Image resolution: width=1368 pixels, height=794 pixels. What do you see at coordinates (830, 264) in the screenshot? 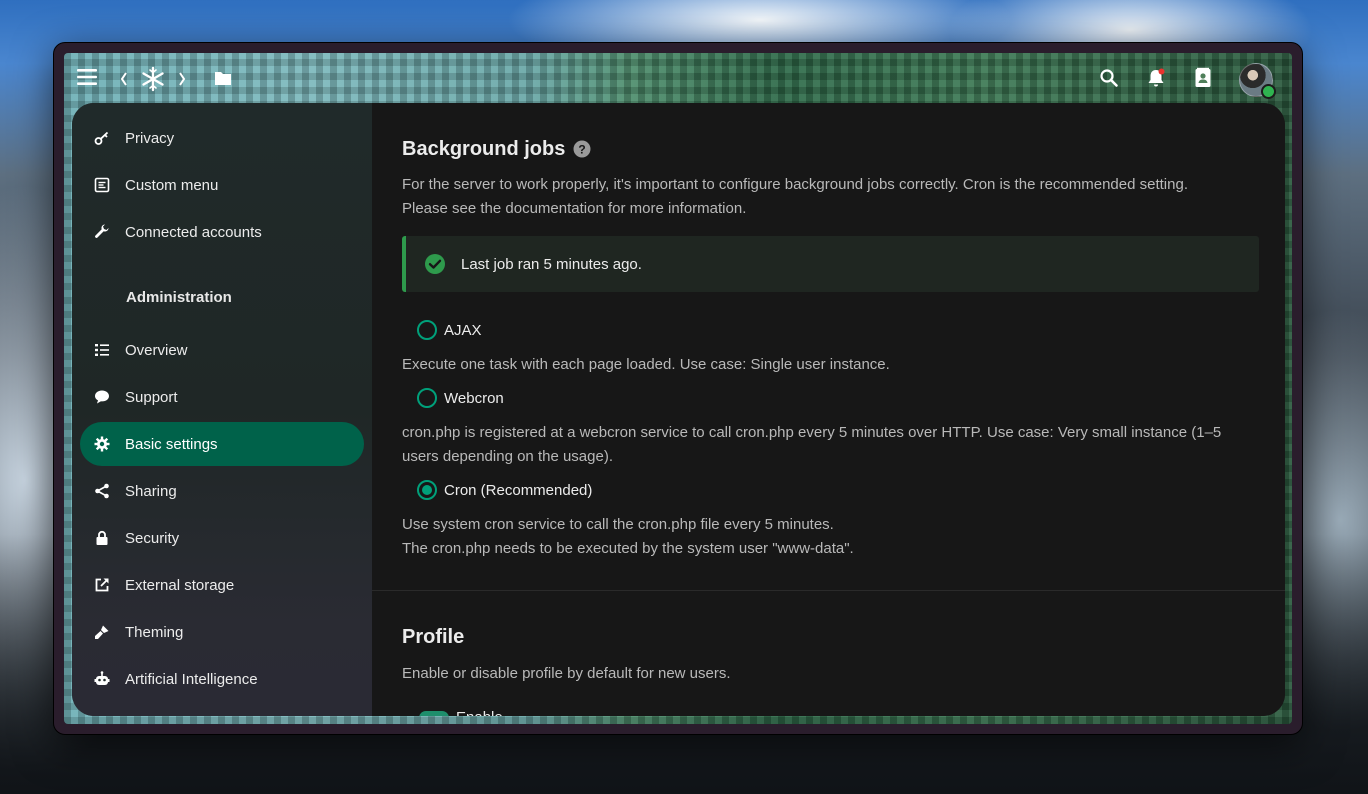
I see `job-status-notice: Last job ran 5 minutes ago.` at bounding box center [830, 264].